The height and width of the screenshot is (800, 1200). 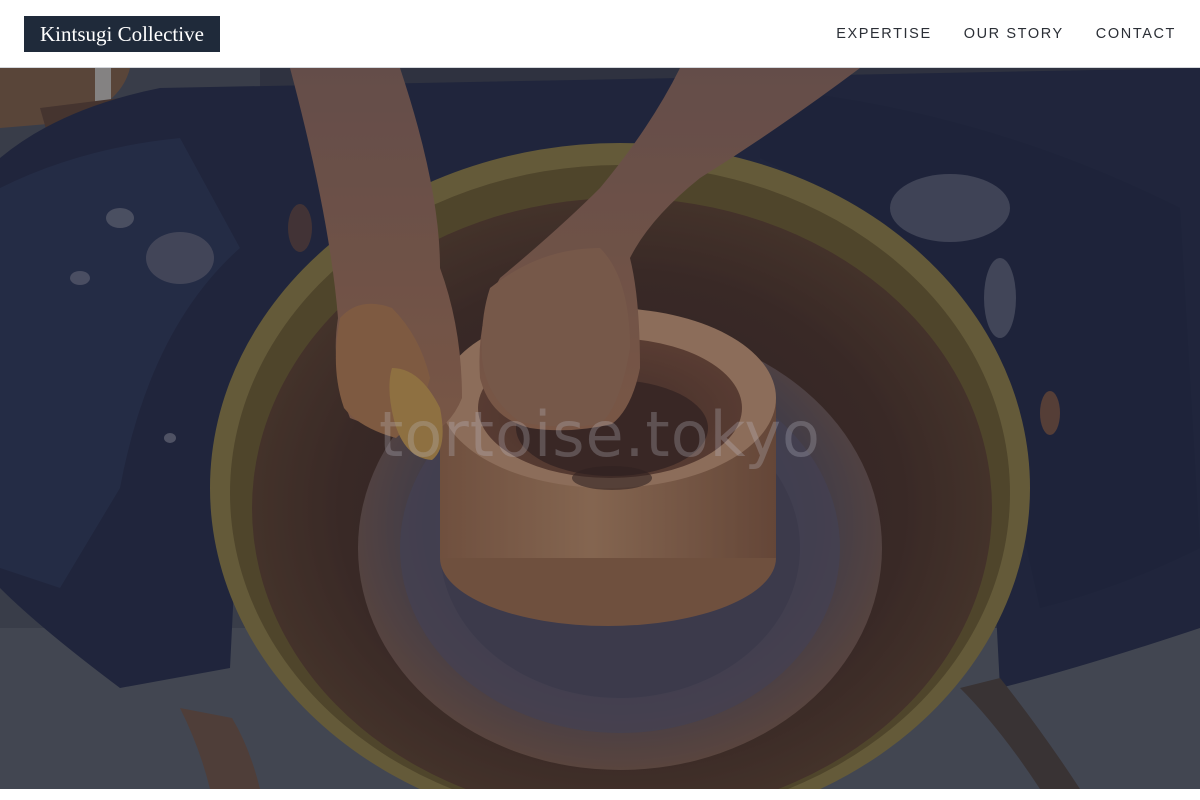 I want to click on main-nav: EXPERTISE OUR STORY CONTACT, so click(x=990, y=34).